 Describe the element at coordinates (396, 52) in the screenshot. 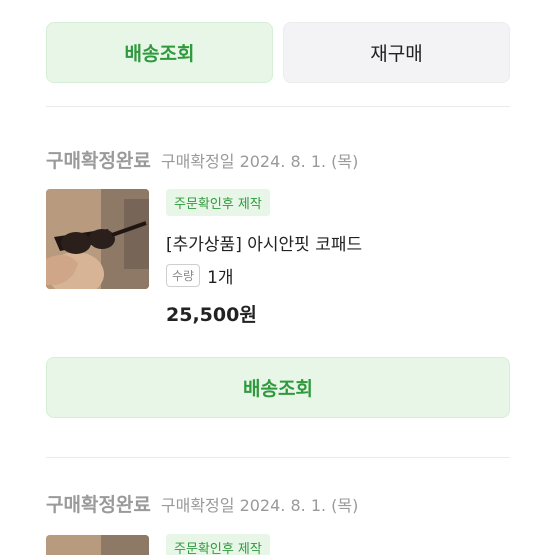

I see `reorder-button: 재구매` at that location.